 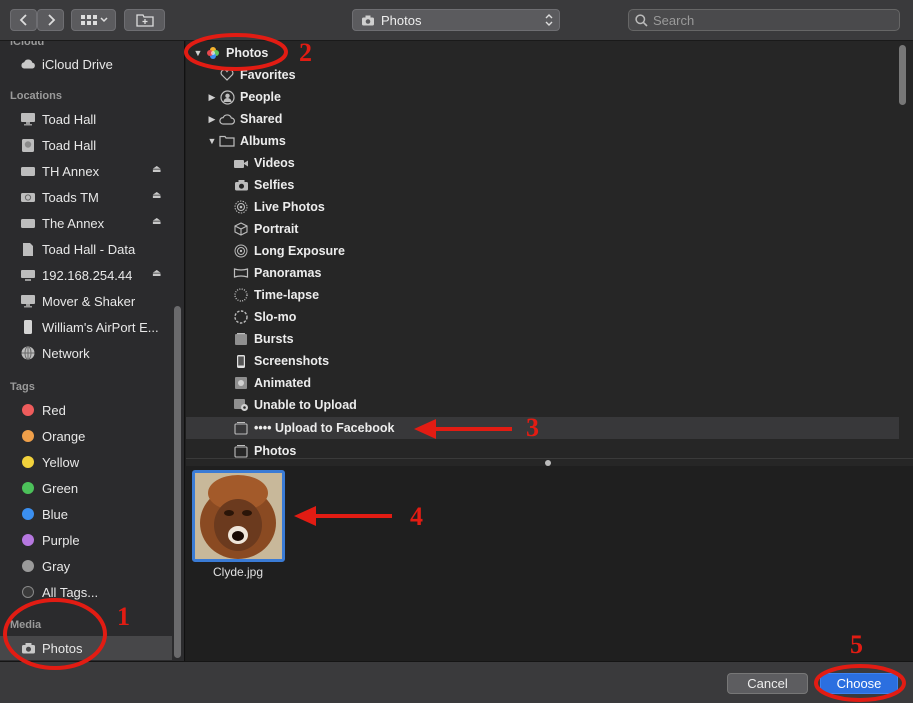 I want to click on cloud-icon, so click(x=28, y=64).